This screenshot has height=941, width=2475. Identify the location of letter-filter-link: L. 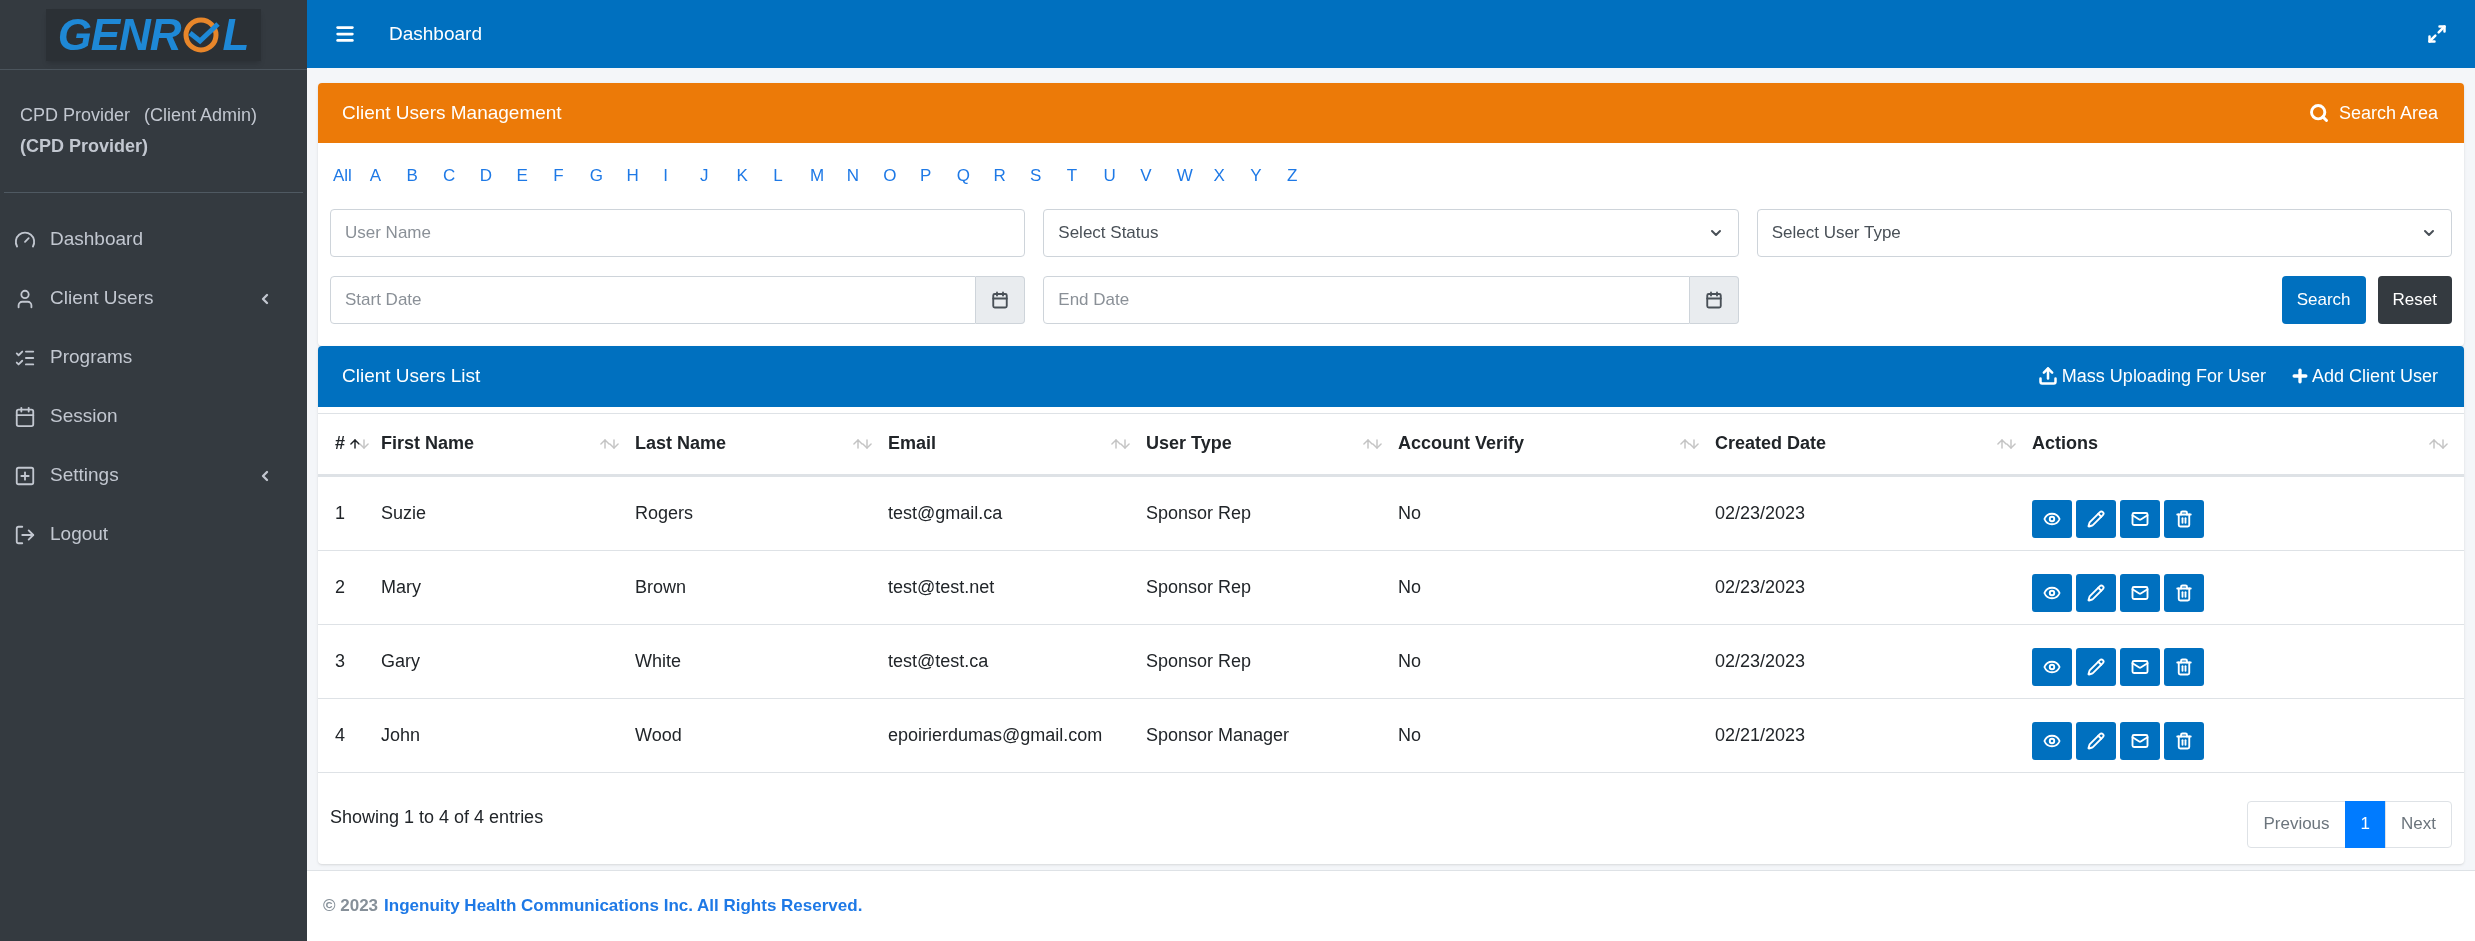
(791, 176).